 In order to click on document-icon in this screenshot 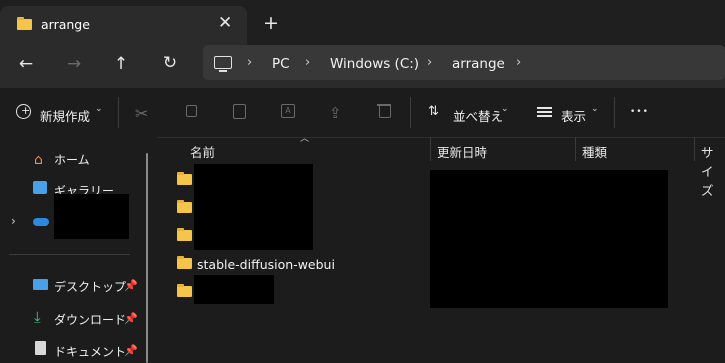, I will do `click(40, 348)`.